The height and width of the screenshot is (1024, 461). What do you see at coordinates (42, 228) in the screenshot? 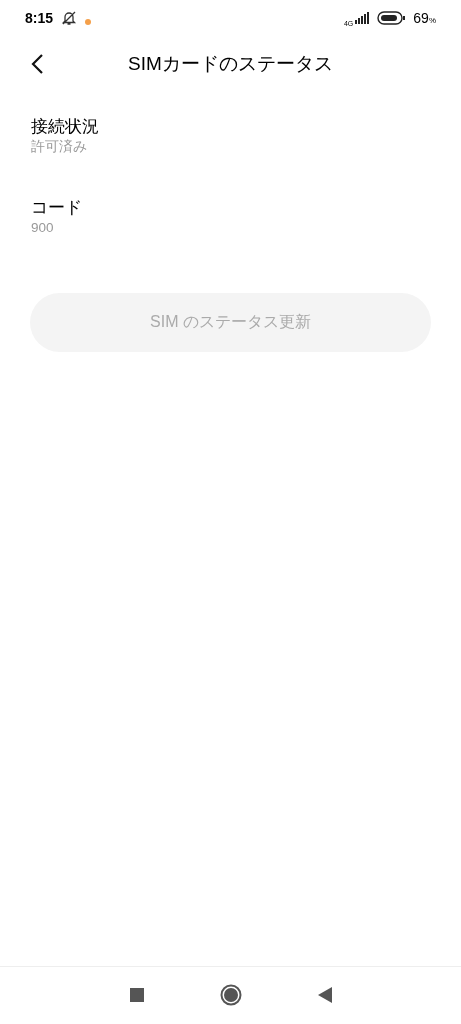
I see `setting-value: 900` at bounding box center [42, 228].